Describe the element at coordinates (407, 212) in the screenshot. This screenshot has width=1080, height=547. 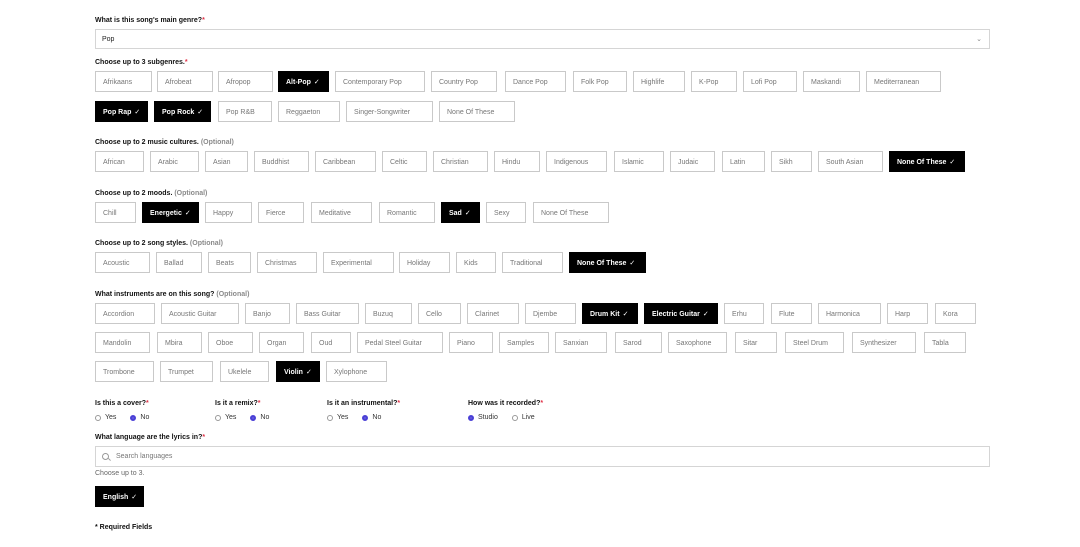
I see `mood-chip: Romantic` at that location.